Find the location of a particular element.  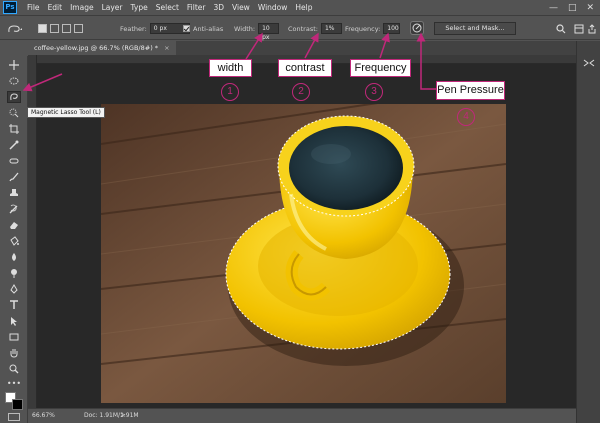

arrow-frequency is located at coordinates (384, 45).